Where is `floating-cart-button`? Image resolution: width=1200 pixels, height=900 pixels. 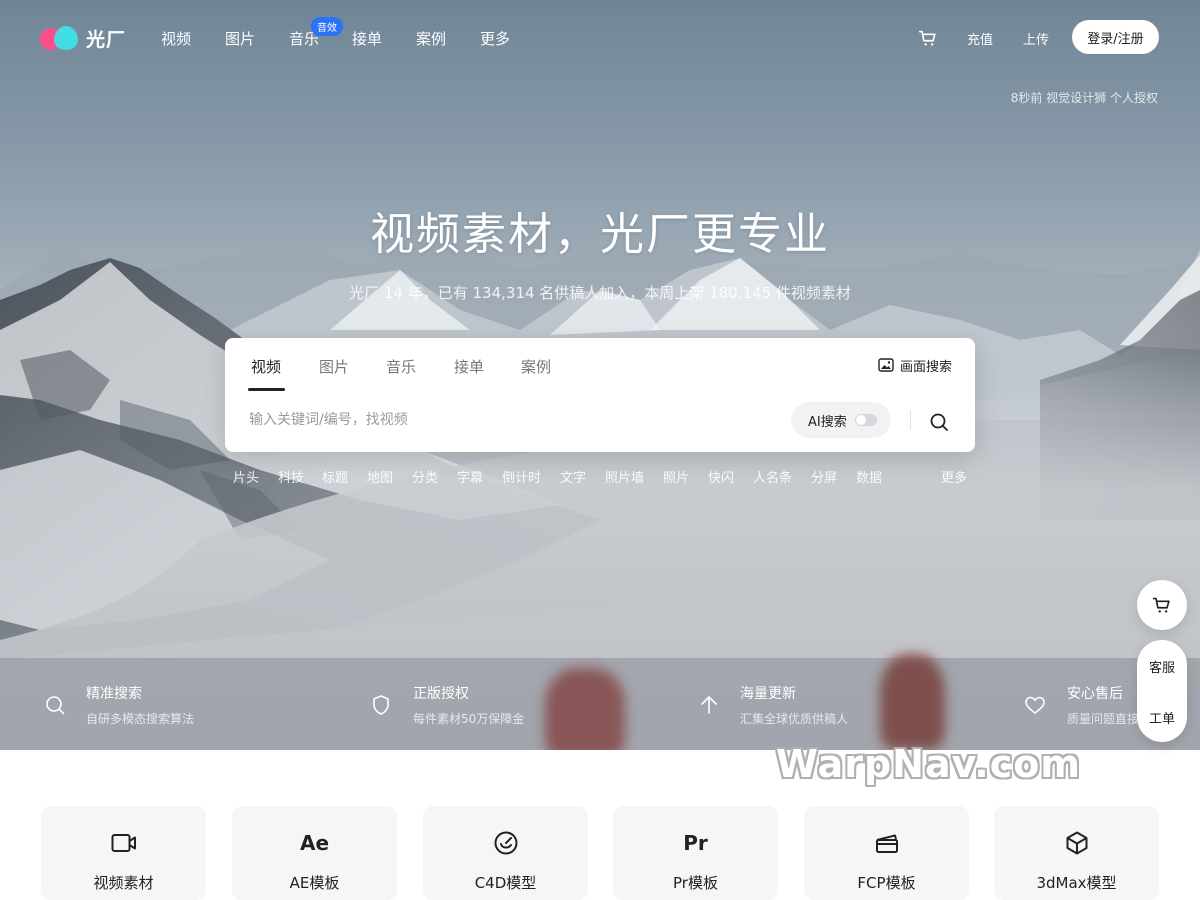 floating-cart-button is located at coordinates (1162, 605).